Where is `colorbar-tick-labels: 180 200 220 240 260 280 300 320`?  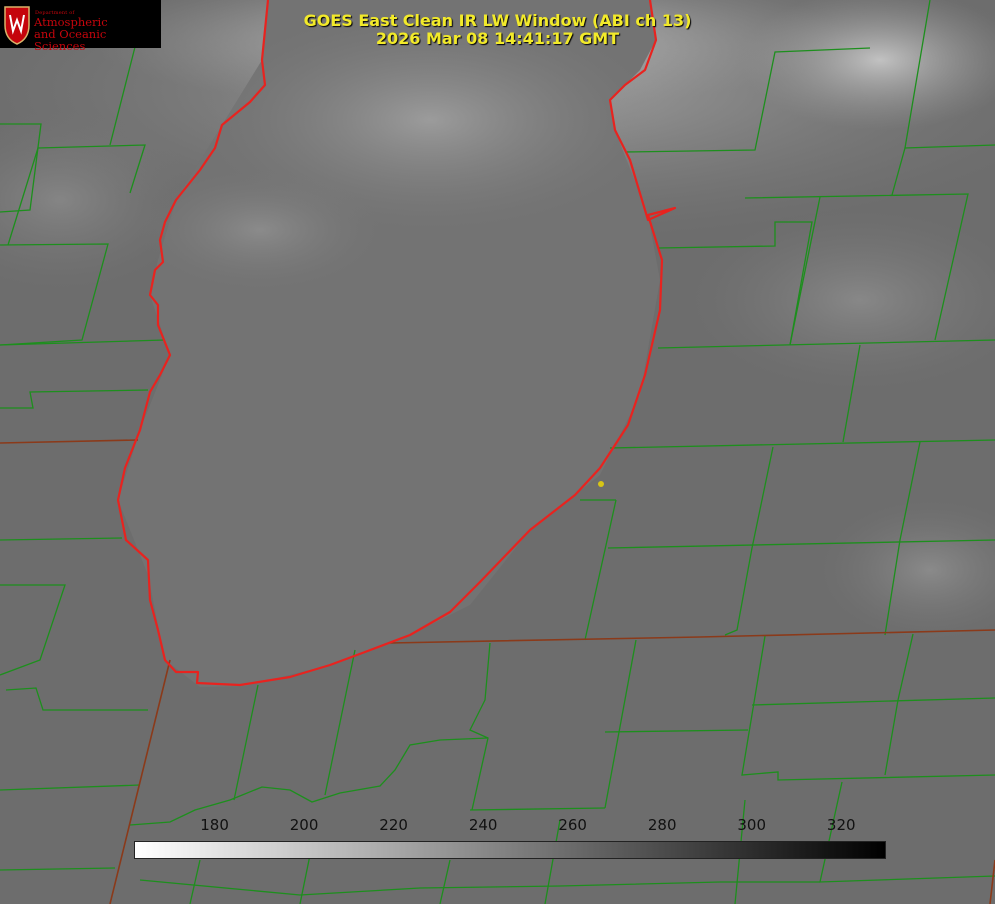
colorbar-tick-labels: 180 200 220 240 260 280 300 320 is located at coordinates (497, 829).